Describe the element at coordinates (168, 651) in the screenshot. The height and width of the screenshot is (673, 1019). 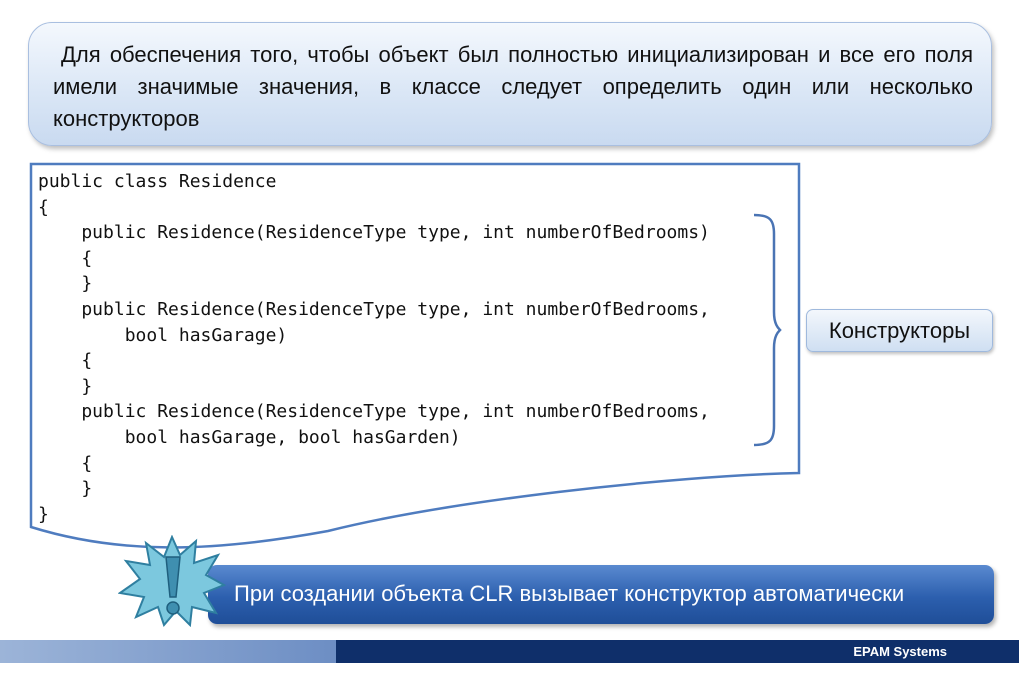
I see `footer-left-band` at that location.